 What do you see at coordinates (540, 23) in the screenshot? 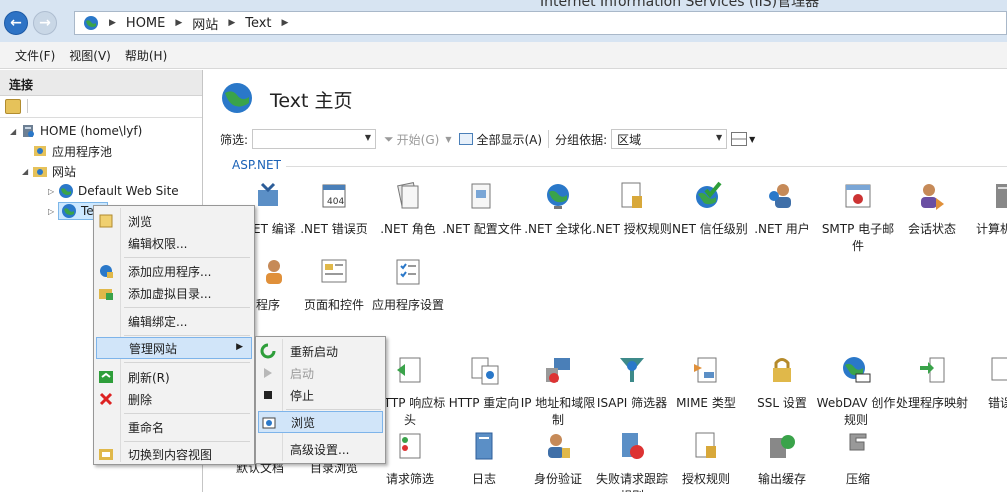
I see `address-bar: ▶ HOME ▶ 网站 ▶ Text ▶` at bounding box center [540, 23].